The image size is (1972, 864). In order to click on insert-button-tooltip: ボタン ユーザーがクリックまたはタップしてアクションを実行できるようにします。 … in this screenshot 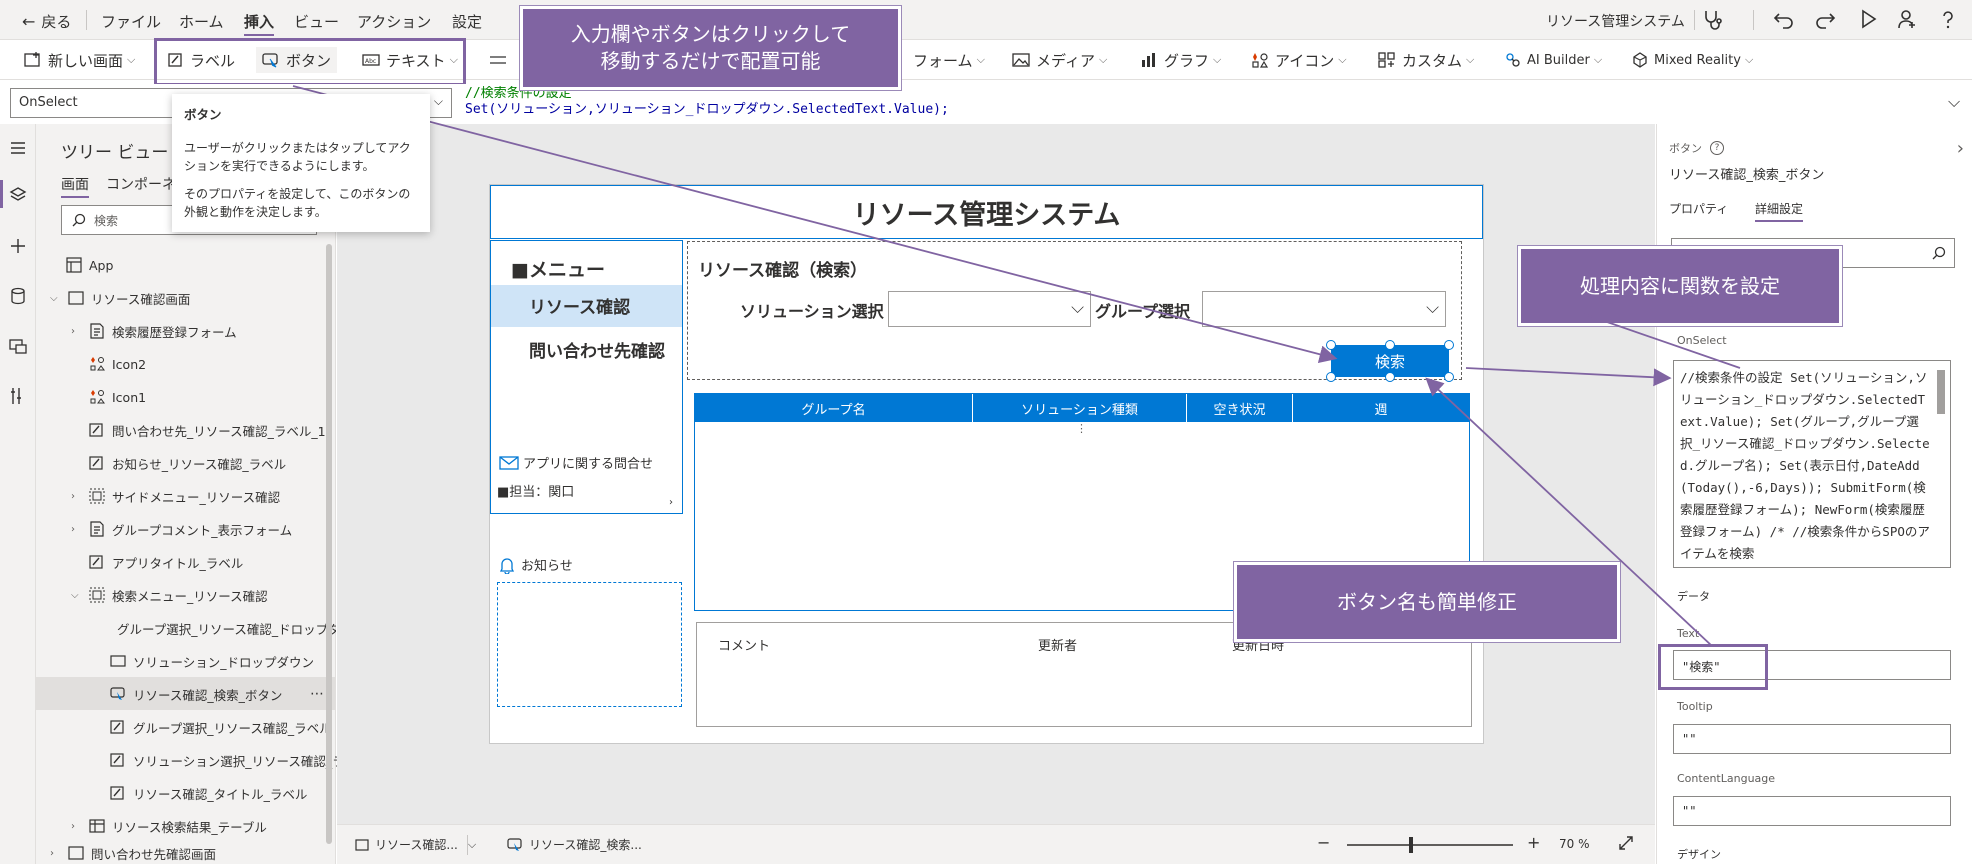, I will do `click(301, 163)`.